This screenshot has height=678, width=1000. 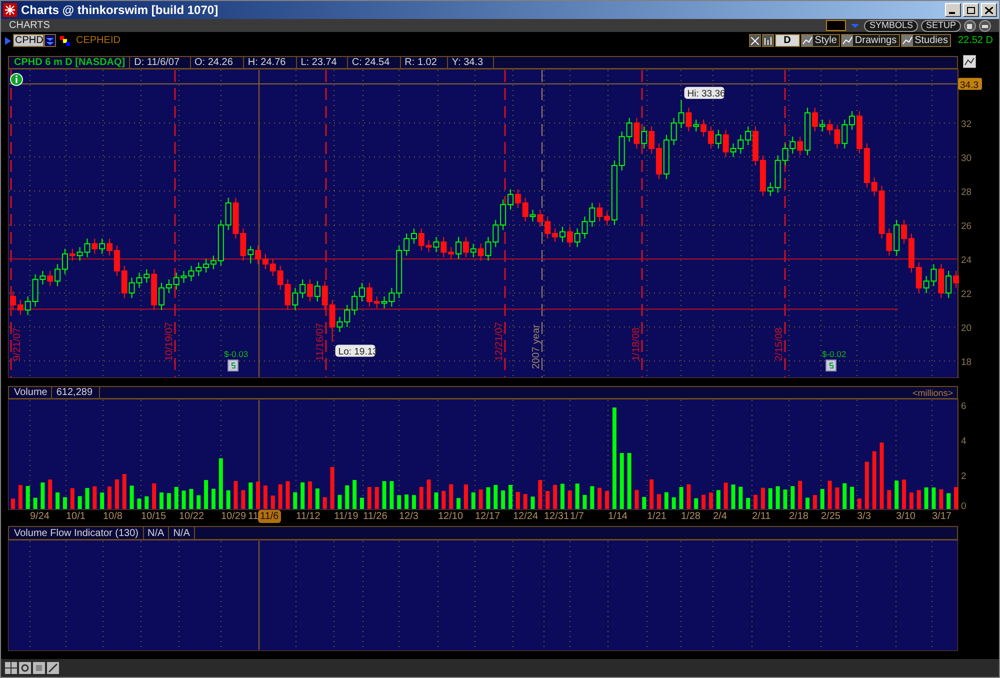 I want to click on date-axis-label: 10/22, so click(x=191, y=517).